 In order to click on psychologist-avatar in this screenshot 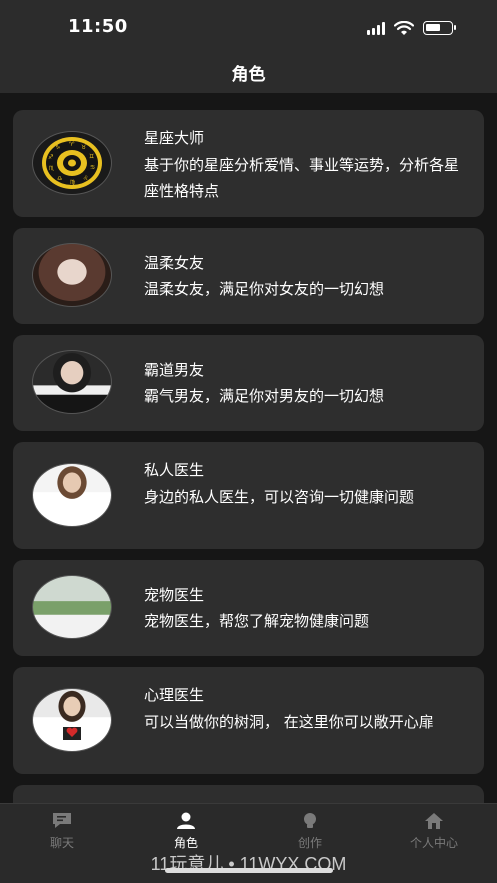, I will do `click(72, 720)`.